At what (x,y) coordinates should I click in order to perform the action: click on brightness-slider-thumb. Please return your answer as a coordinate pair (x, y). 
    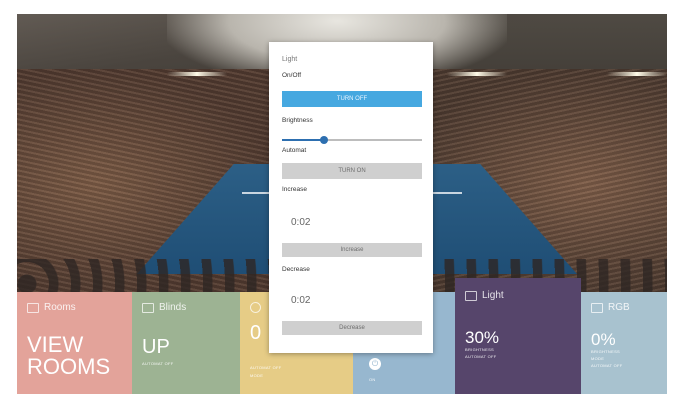
    Looking at the image, I should click on (324, 140).